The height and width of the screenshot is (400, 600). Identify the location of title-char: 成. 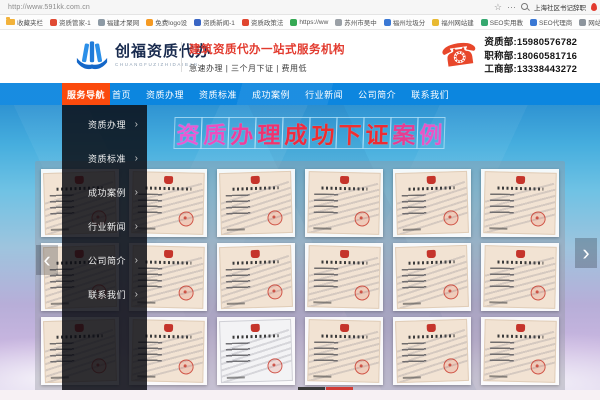
(296, 133).